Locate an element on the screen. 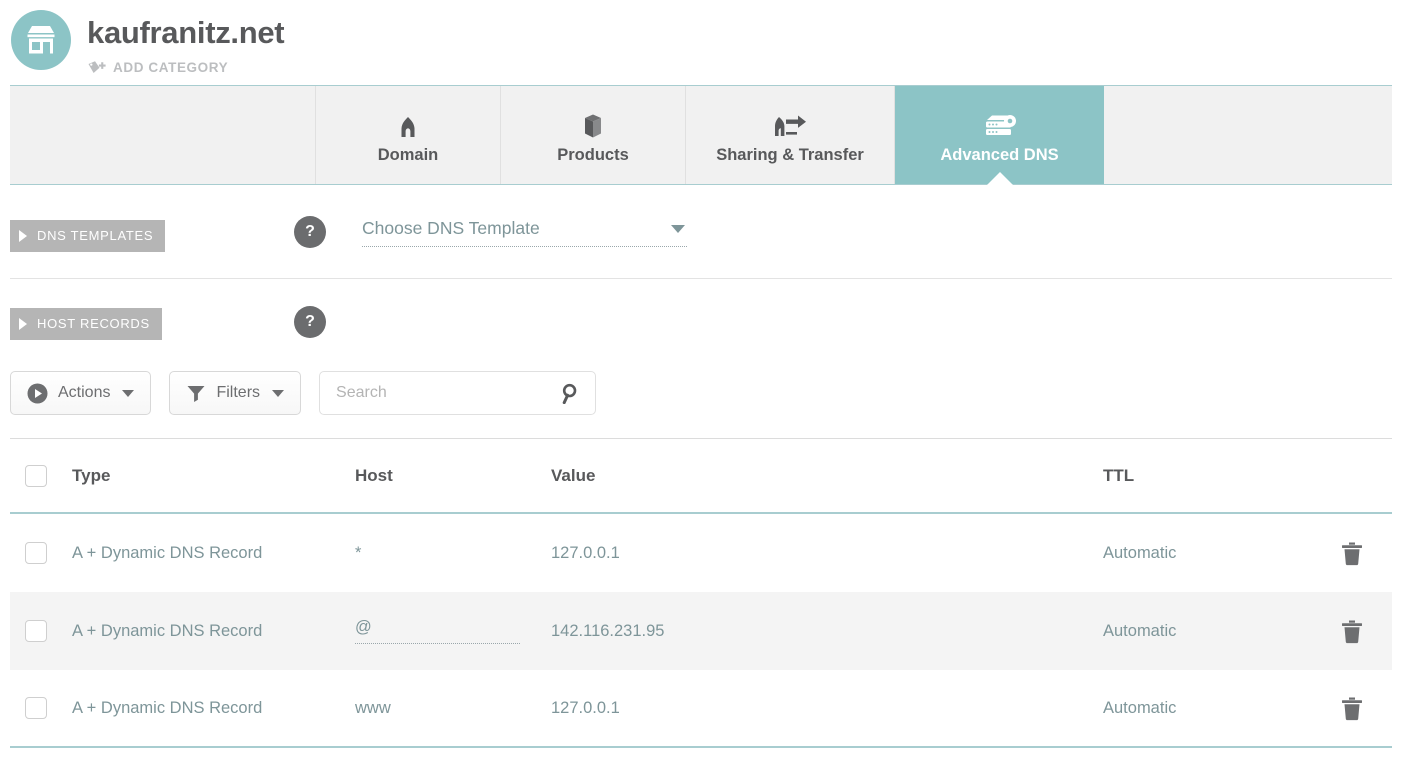 The width and height of the screenshot is (1401, 766). column-header-host: Host is located at coordinates (374, 475).